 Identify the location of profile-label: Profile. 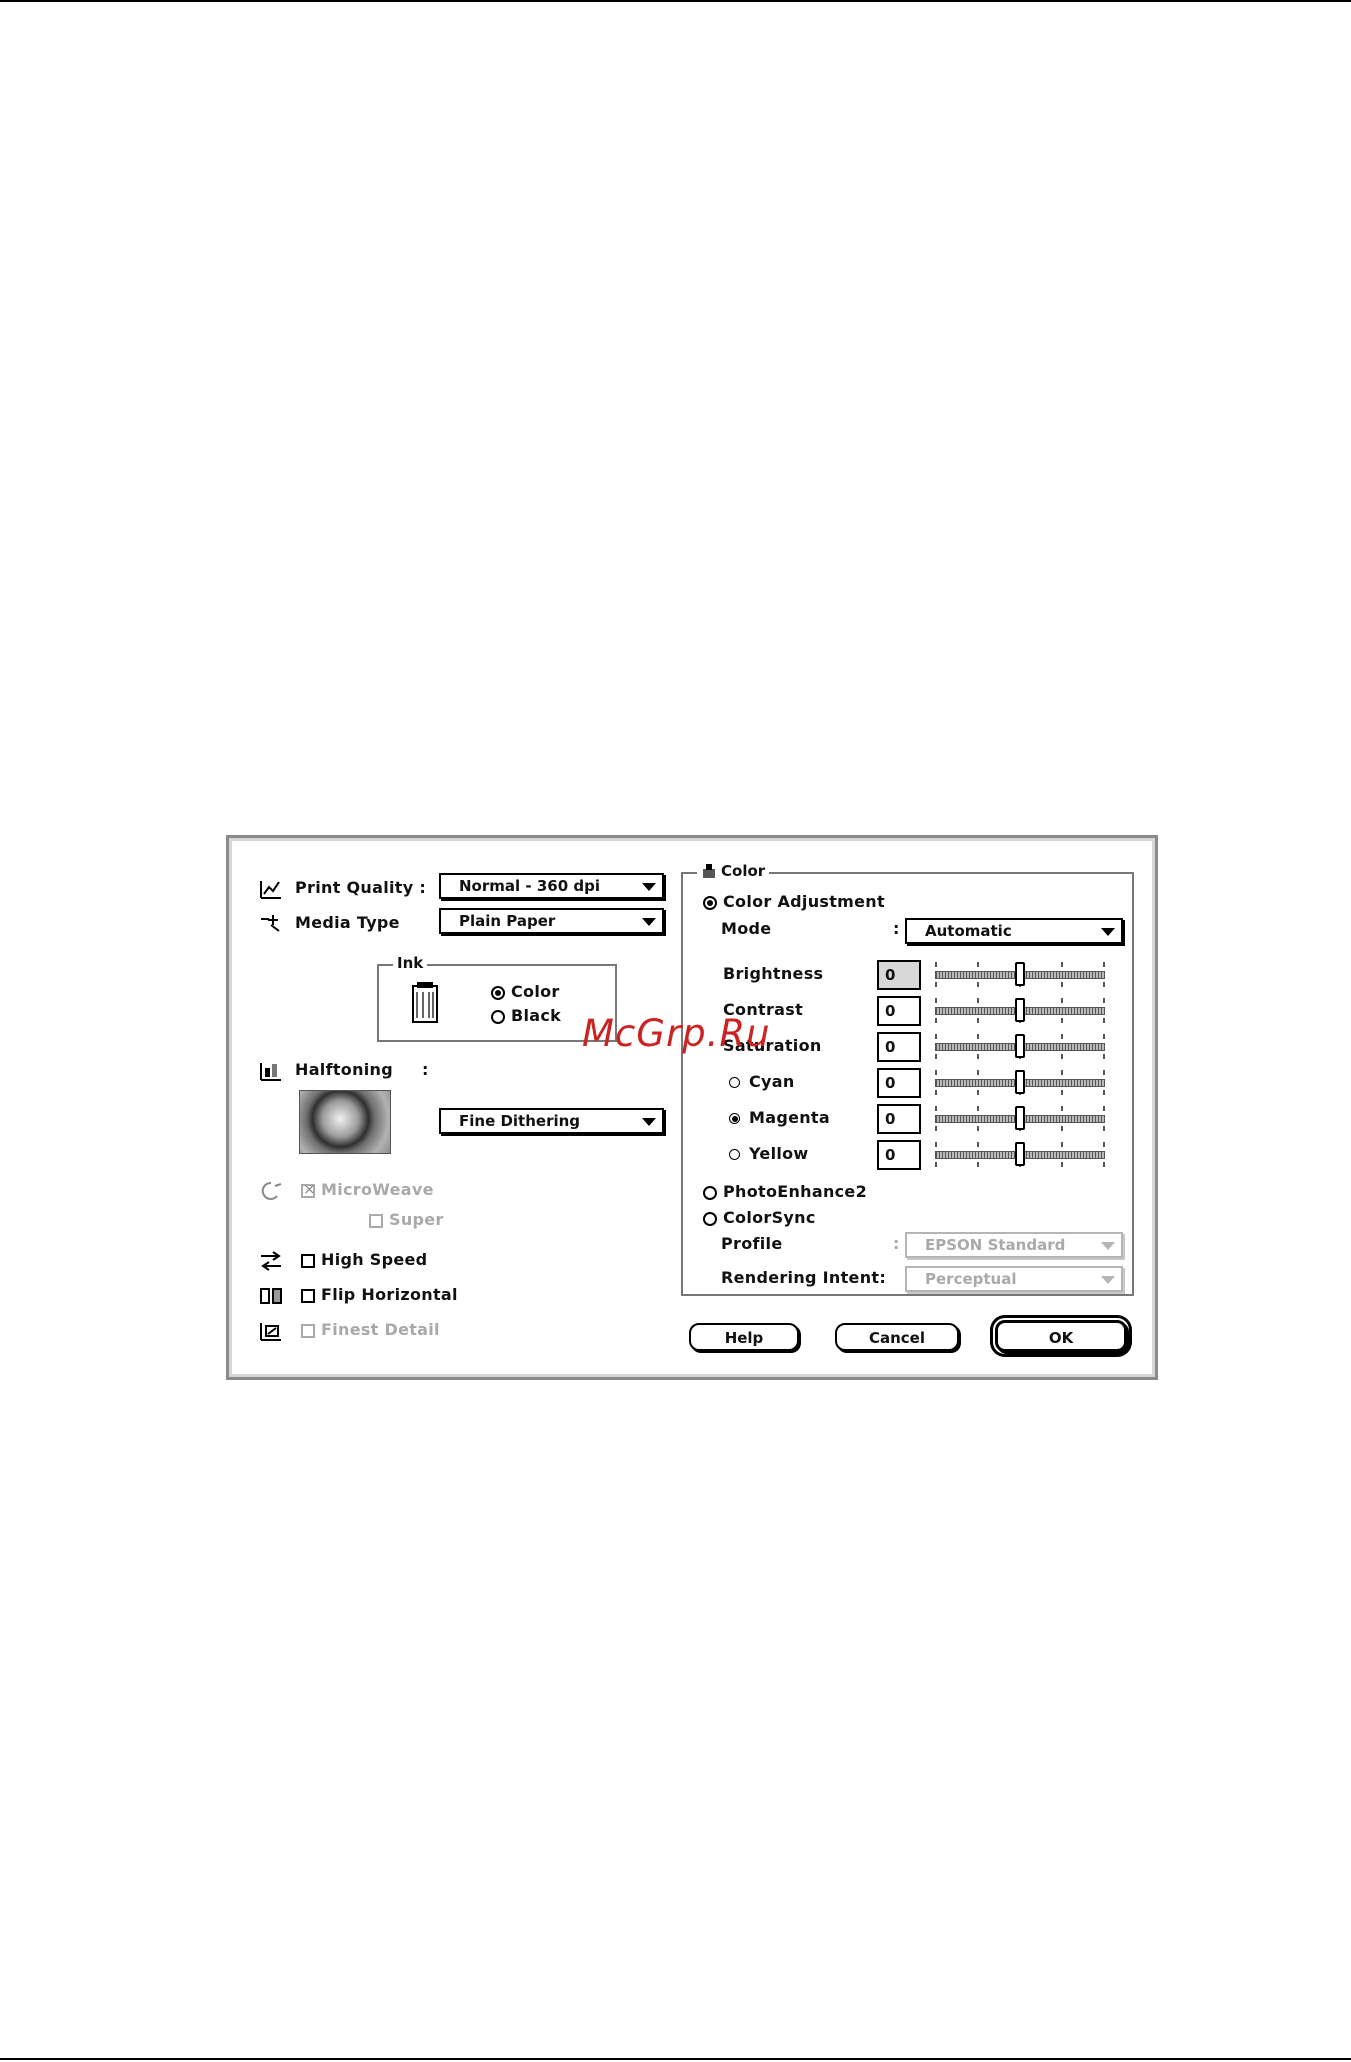
(752, 1243).